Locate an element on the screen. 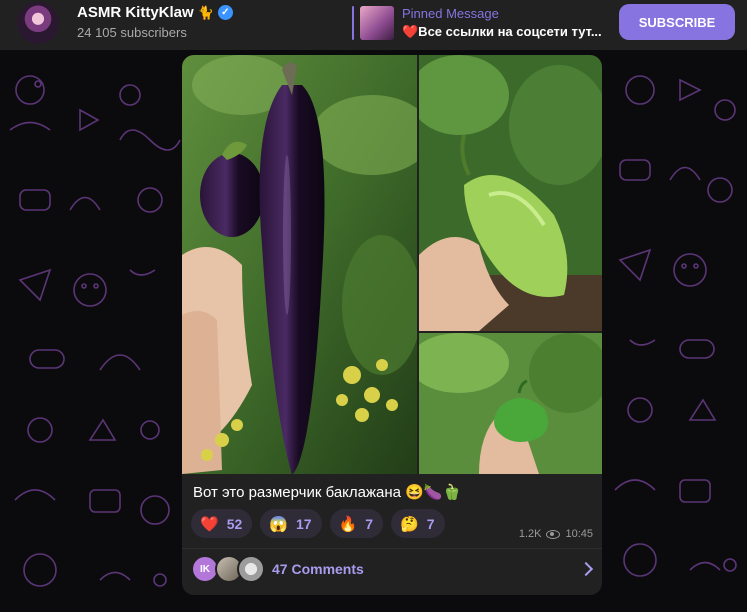 This screenshot has height=612, width=747. reaction-thinking: 🤔 7 is located at coordinates (418, 523).